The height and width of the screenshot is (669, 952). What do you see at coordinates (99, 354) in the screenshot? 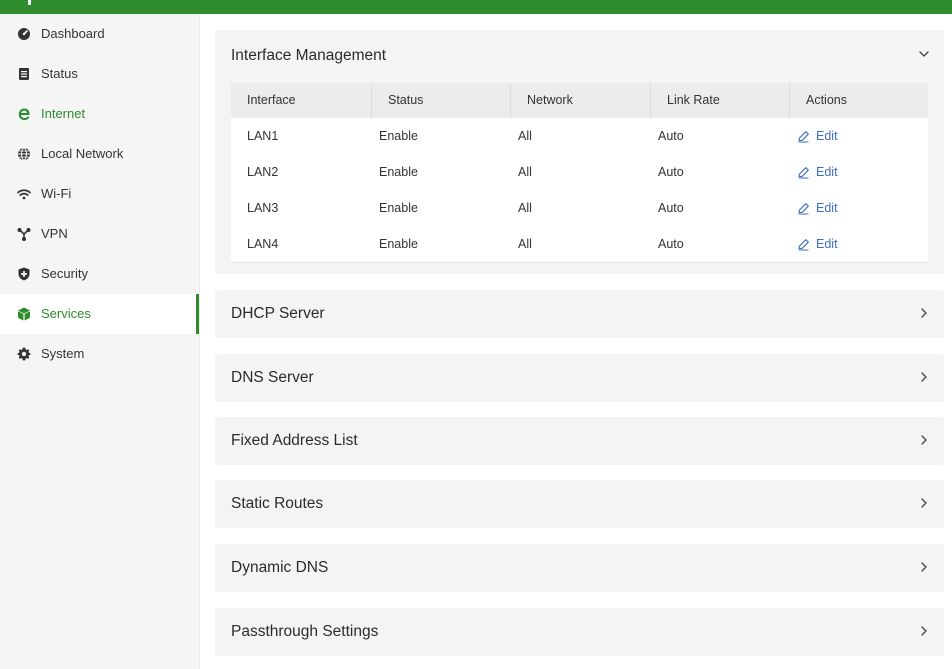
I see `sidebar-item-system: System` at bounding box center [99, 354].